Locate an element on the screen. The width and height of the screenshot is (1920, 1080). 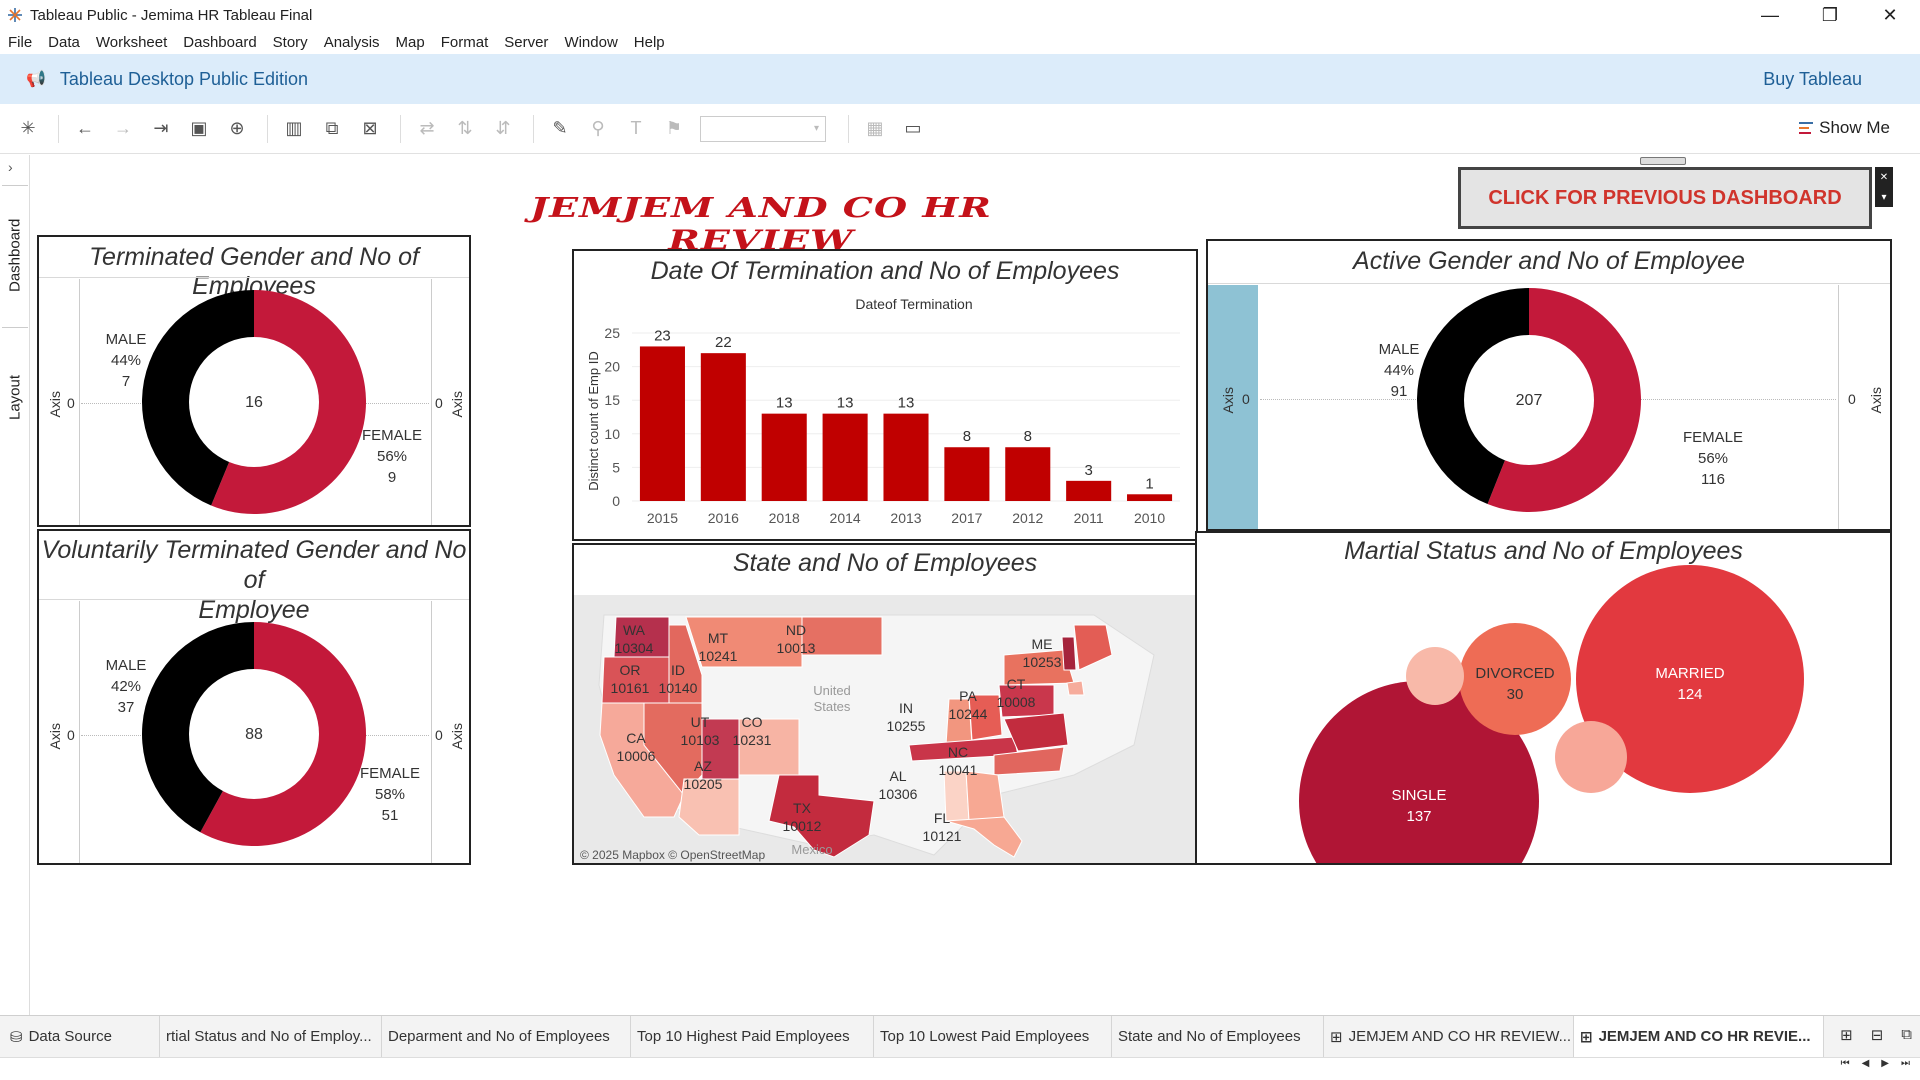
highlight-icon: ✎ is located at coordinates (560, 129).